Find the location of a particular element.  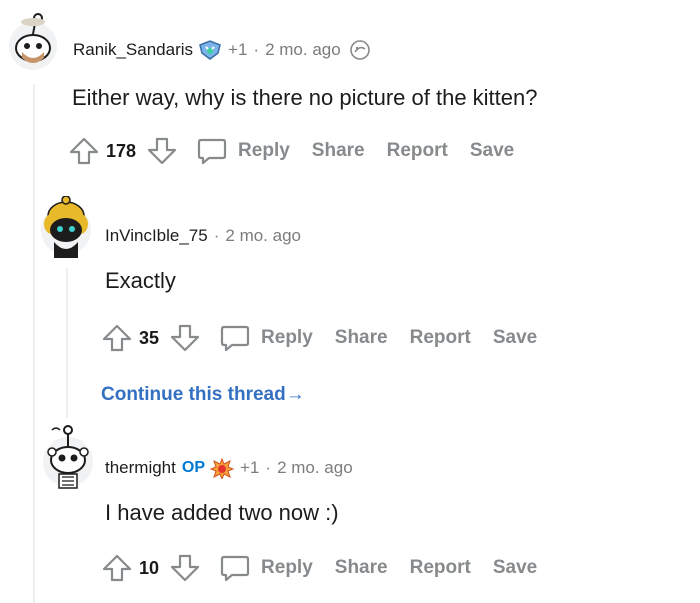

comment-meta: thermight OP +1 · 2 mo. ago is located at coordinates (229, 469).